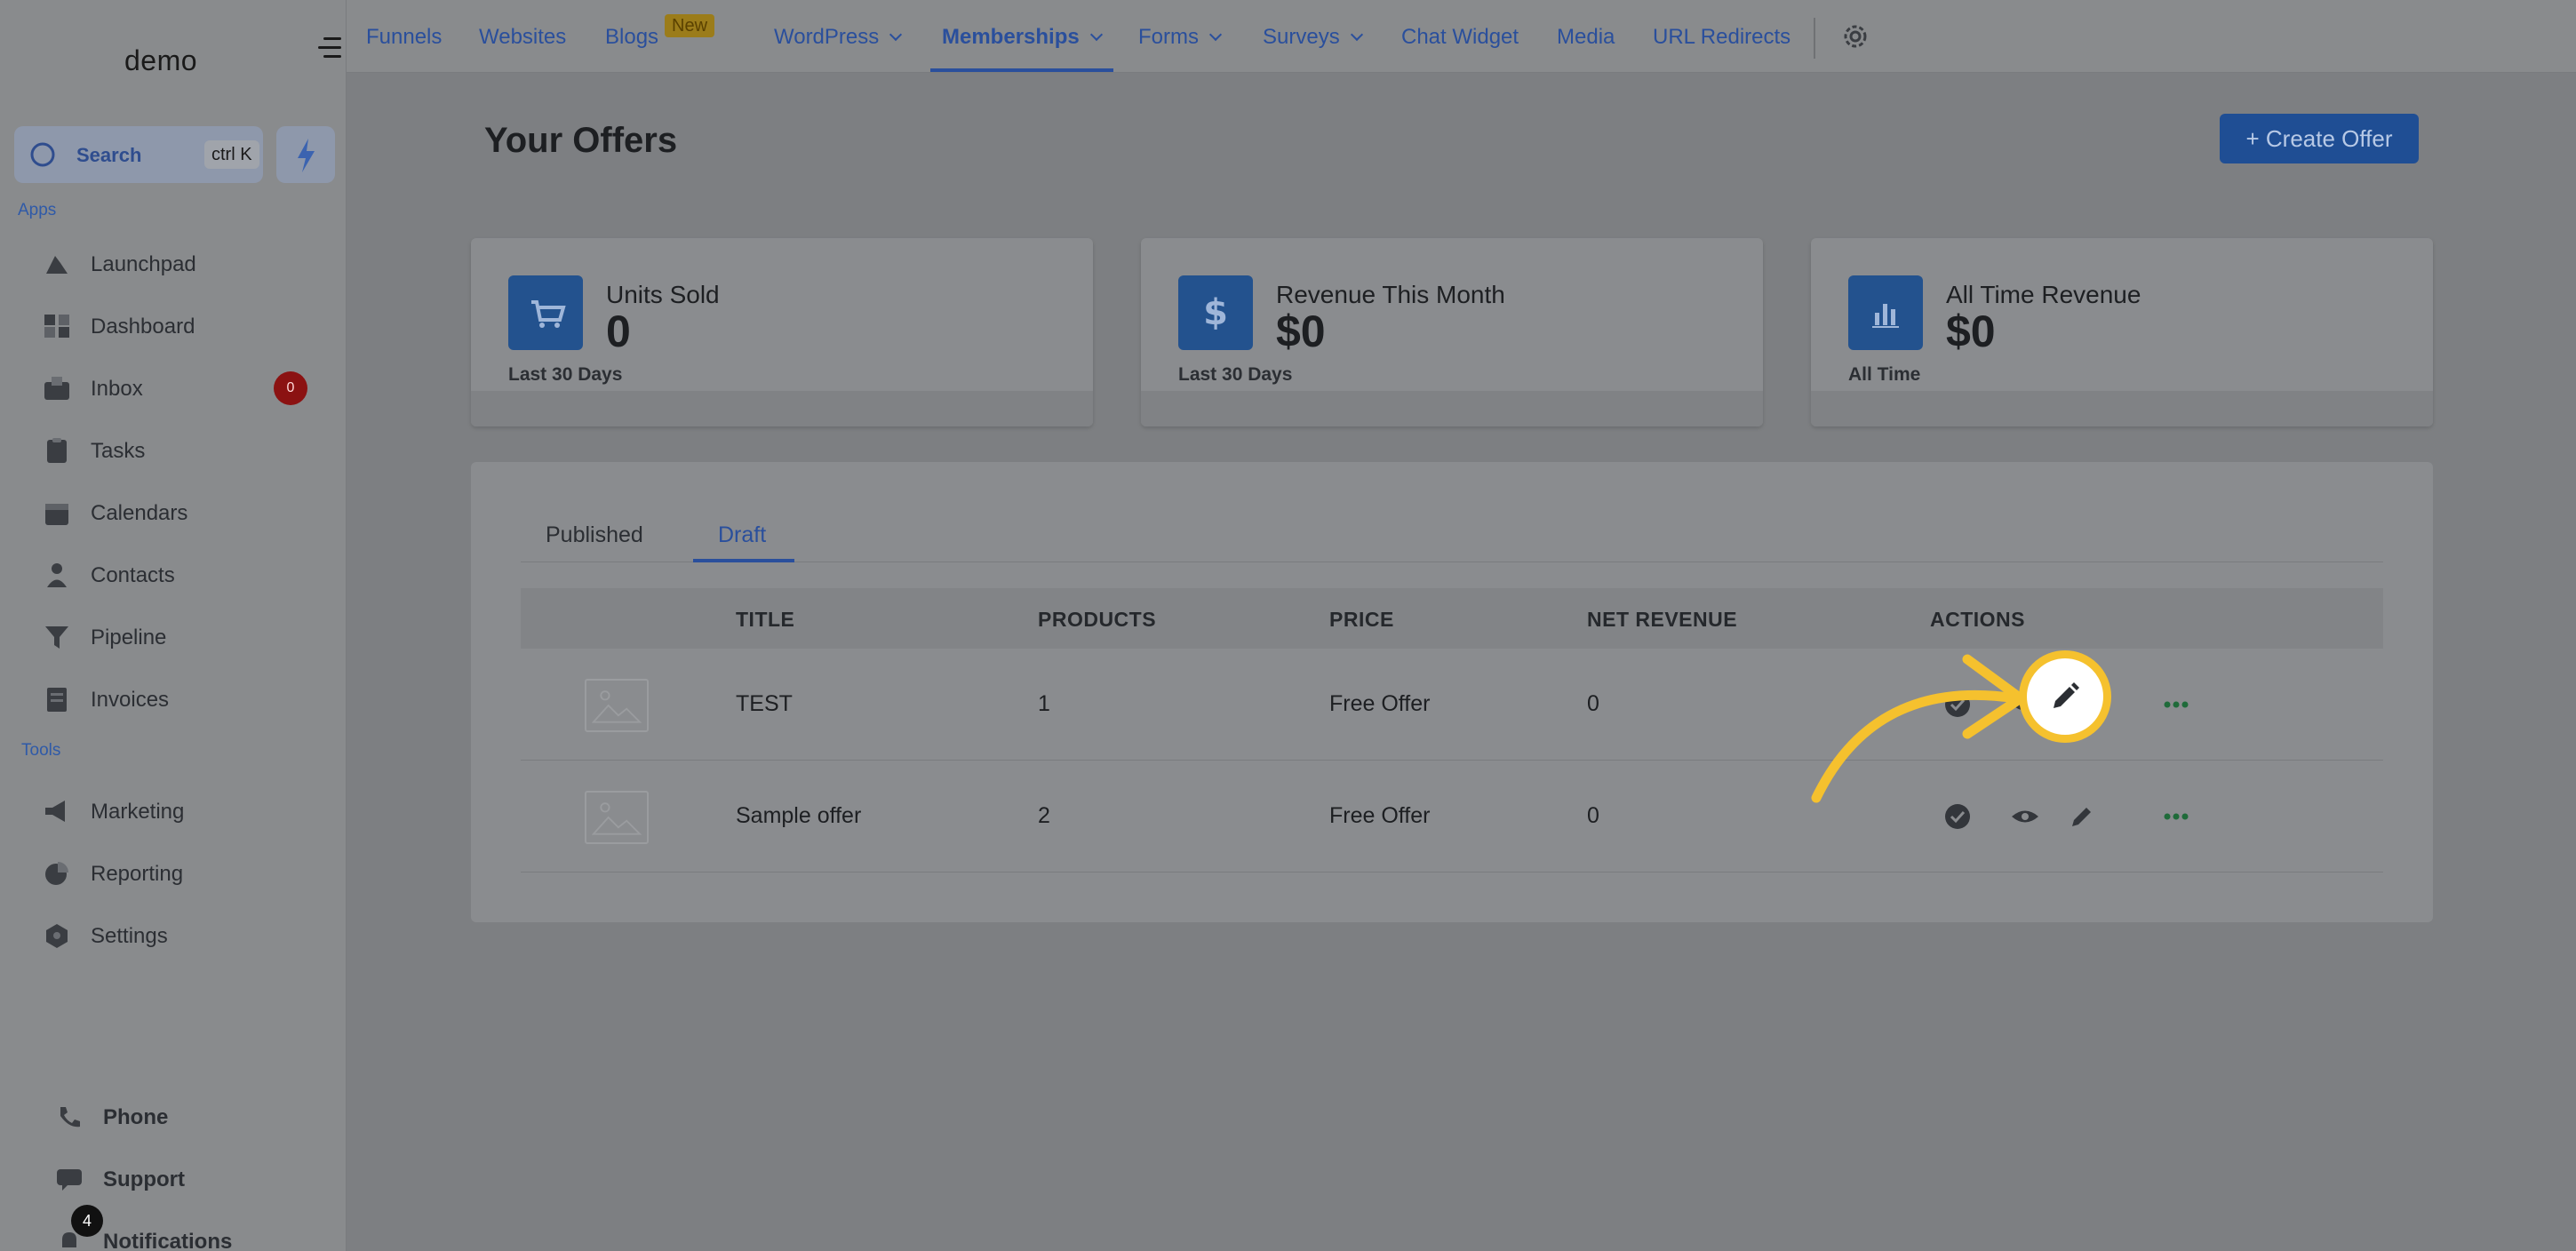 The width and height of the screenshot is (2576, 1251). Describe the element at coordinates (827, 37) in the screenshot. I see `nav-tab-label: WordPress` at that location.